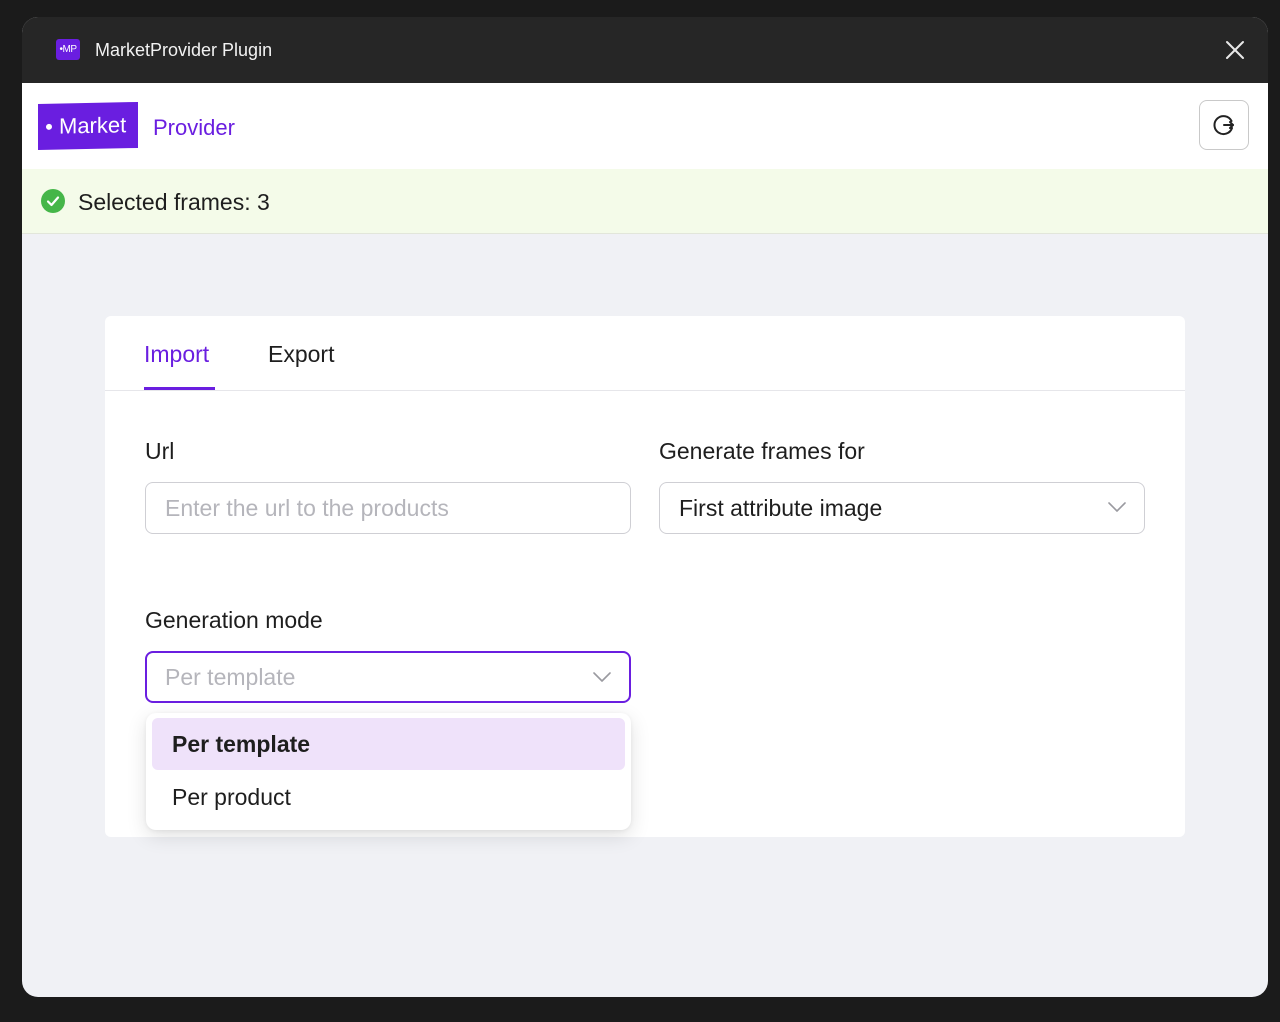 This screenshot has width=1280, height=1022. I want to click on url-label: Url, so click(160, 451).